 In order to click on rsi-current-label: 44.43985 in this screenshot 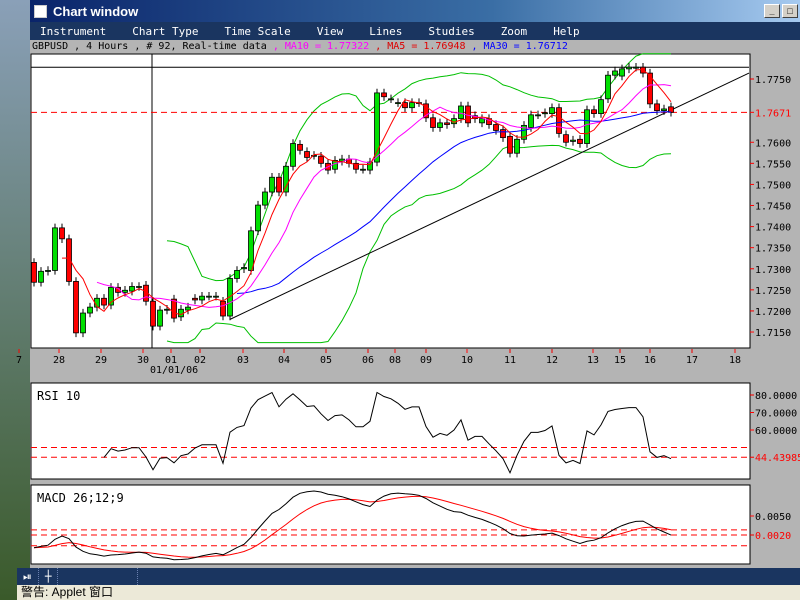, I will do `click(777, 458)`.